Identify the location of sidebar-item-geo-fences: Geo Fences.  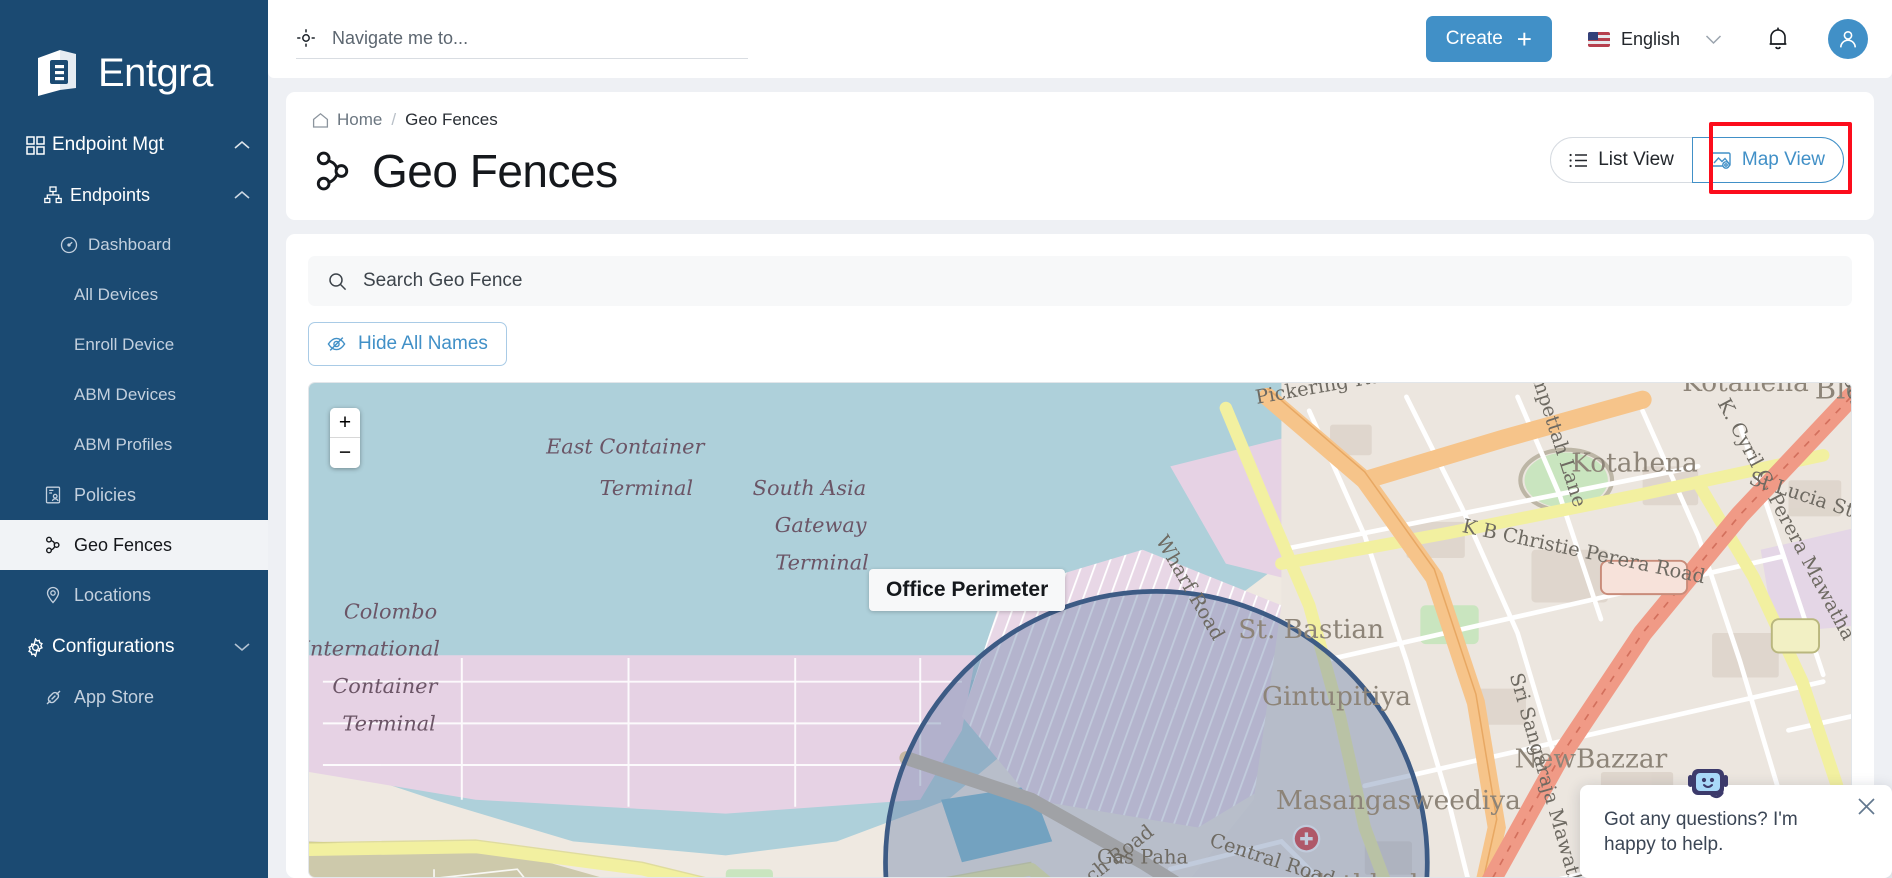
(134, 545).